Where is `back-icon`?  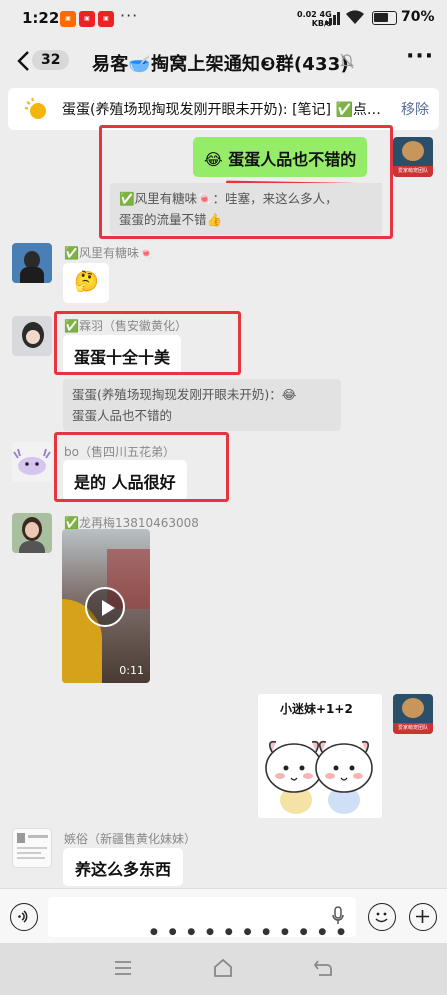 back-icon is located at coordinates (323, 968).